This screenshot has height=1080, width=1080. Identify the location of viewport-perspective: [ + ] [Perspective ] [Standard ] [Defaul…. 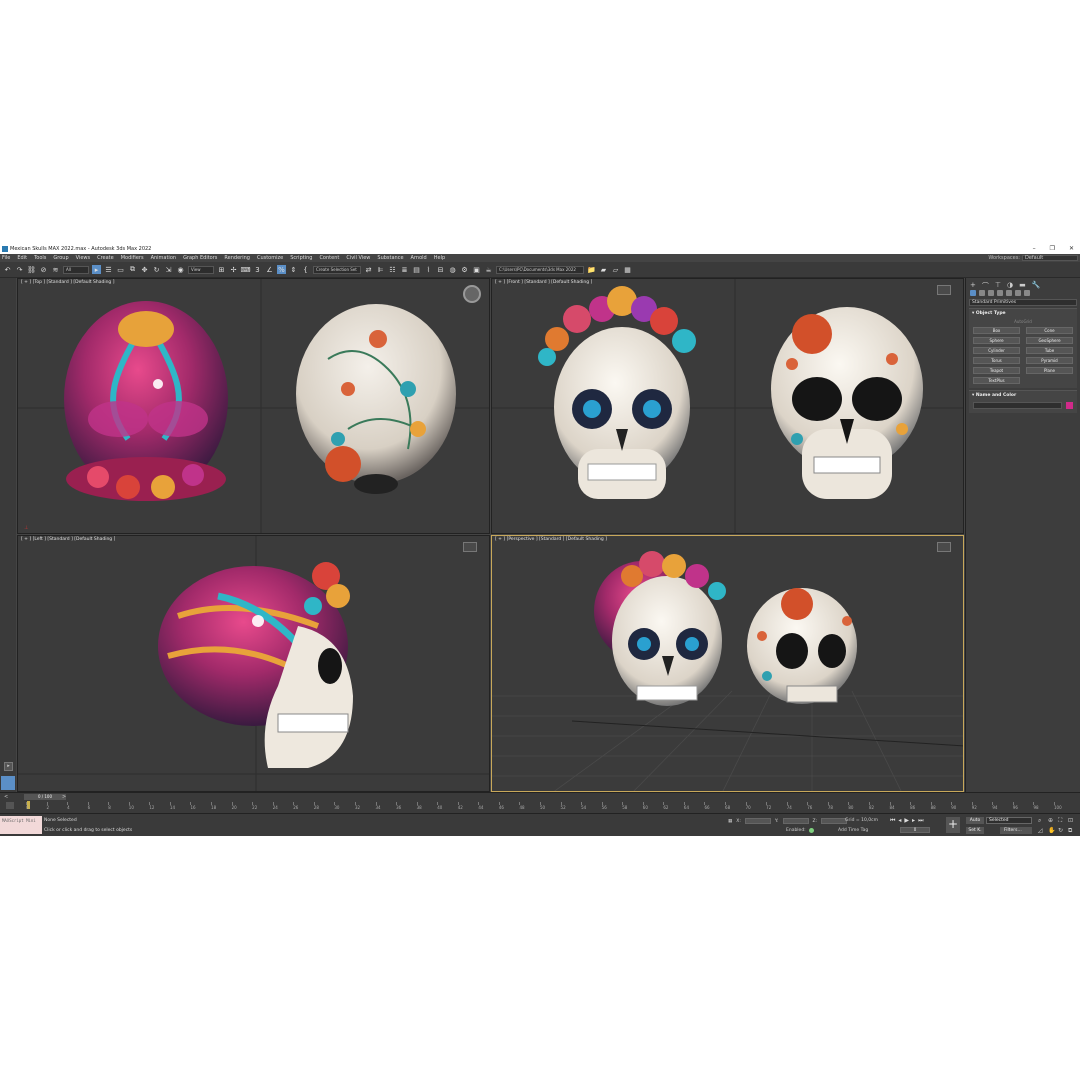
(727, 663).